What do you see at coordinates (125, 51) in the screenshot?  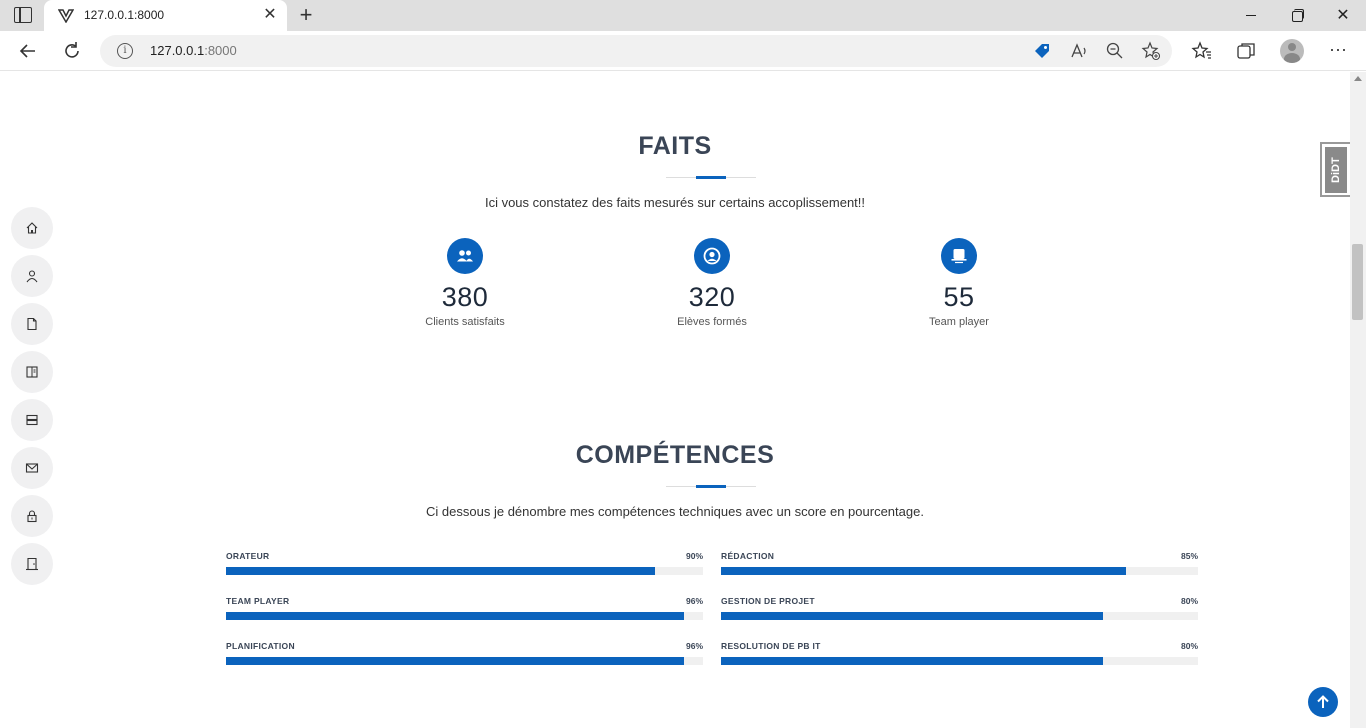 I see `site-info-icon: i` at bounding box center [125, 51].